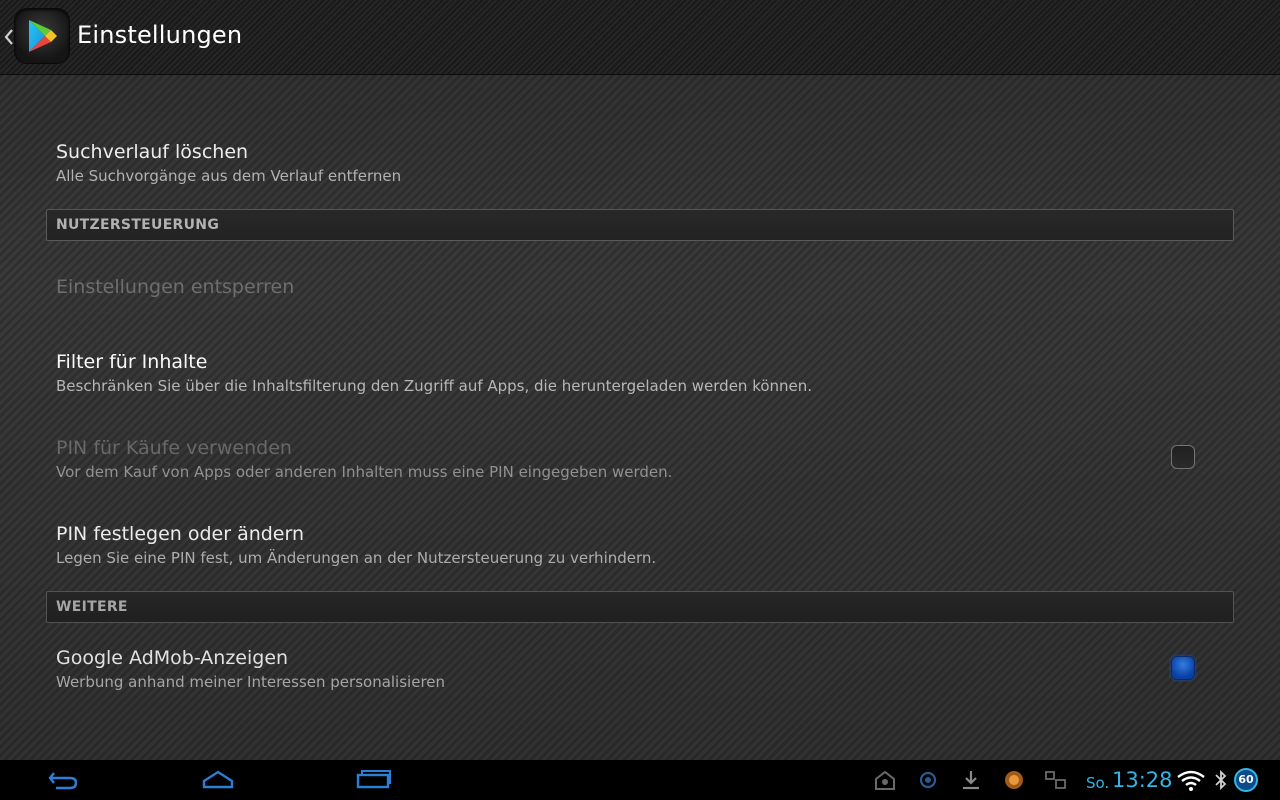  What do you see at coordinates (174, 448) in the screenshot?
I see `pref-title: PIN für Käufe verwenden` at bounding box center [174, 448].